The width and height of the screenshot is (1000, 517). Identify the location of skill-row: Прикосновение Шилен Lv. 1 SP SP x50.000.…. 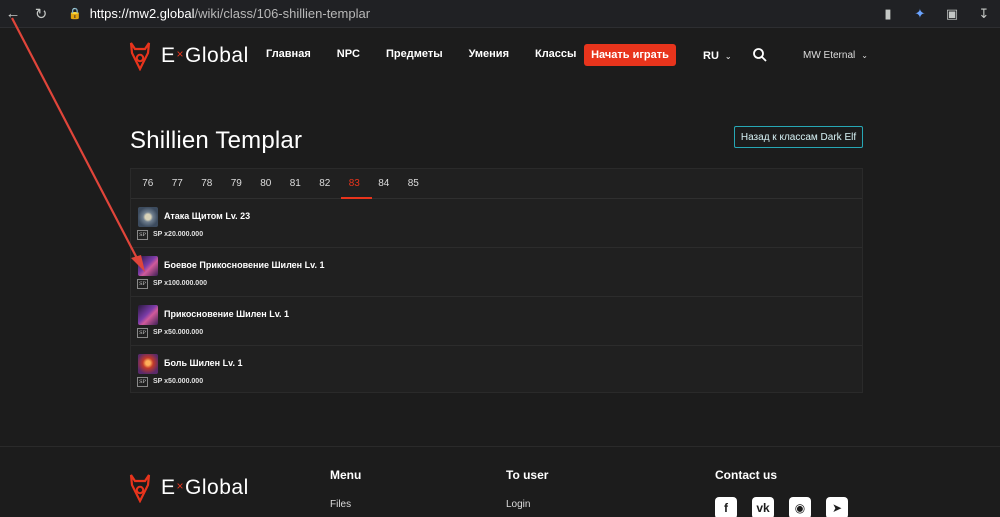
(496, 321).